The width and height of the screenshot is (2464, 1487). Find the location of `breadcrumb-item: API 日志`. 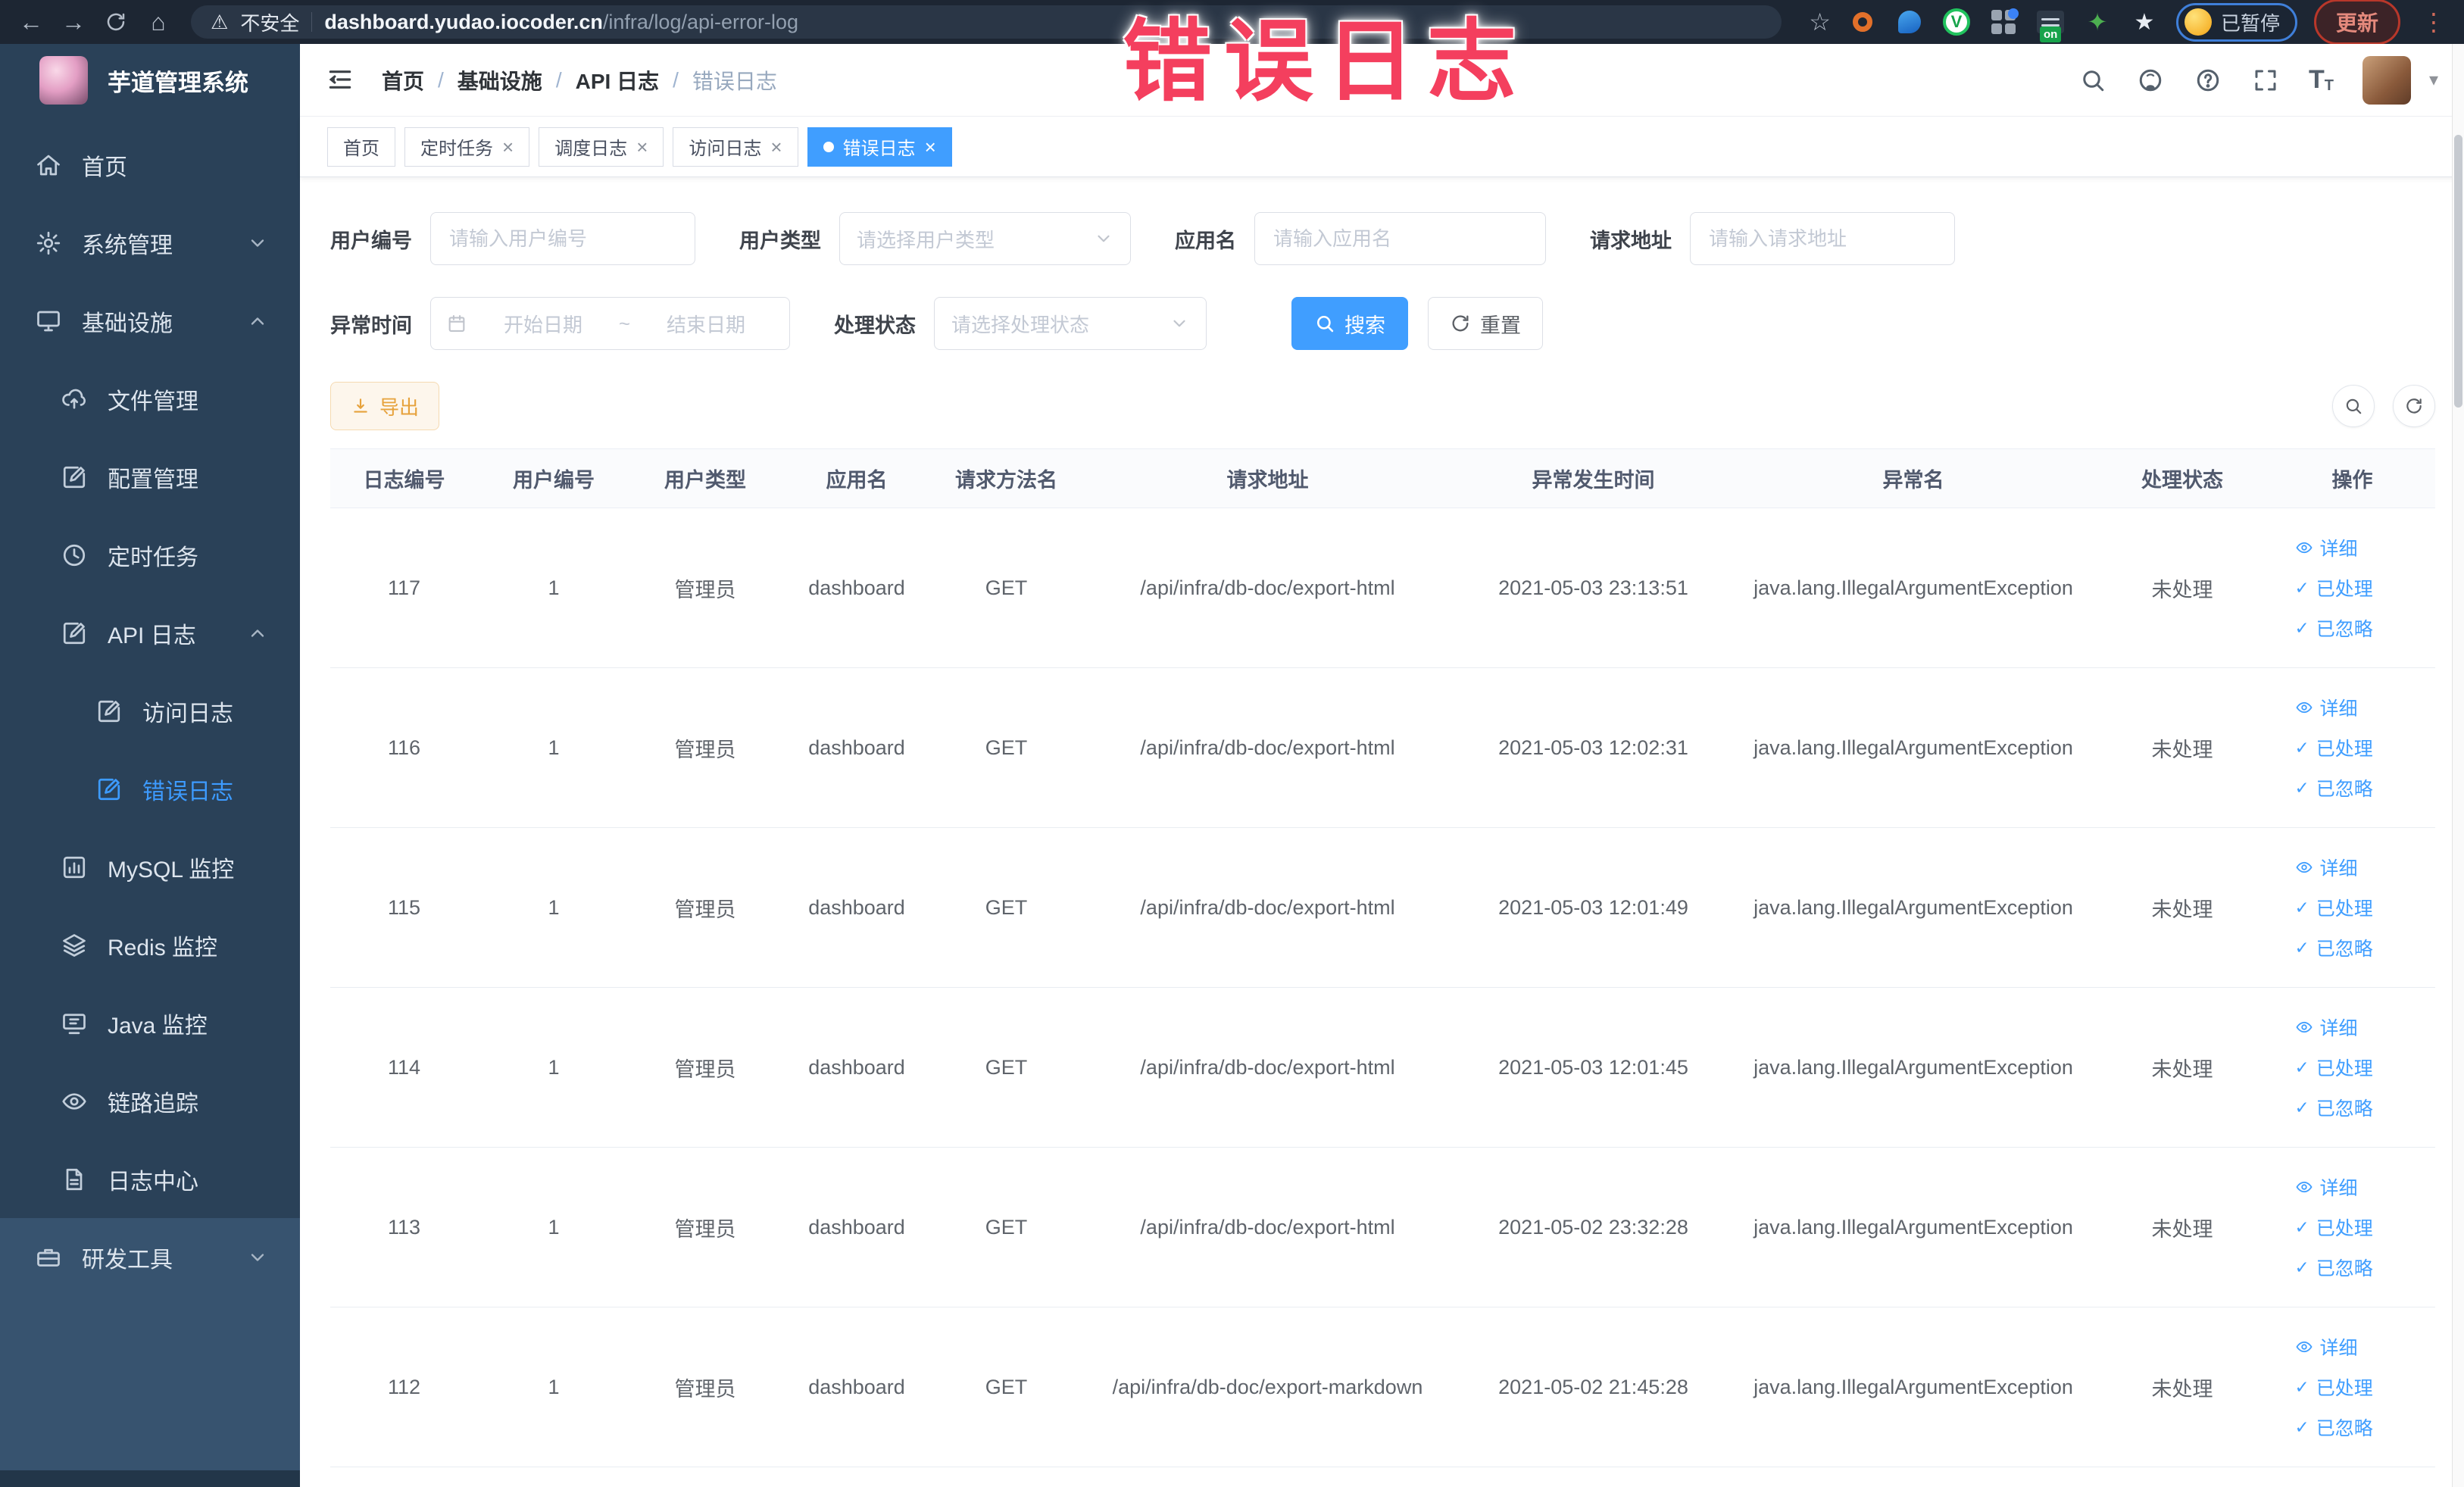

breadcrumb-item: API 日志 is located at coordinates (617, 80).